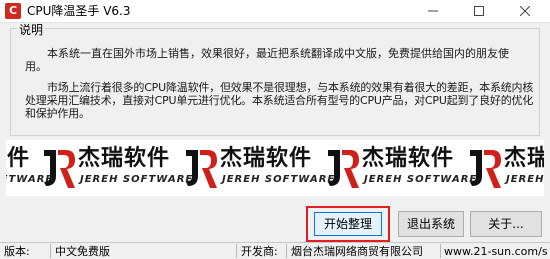 The image size is (550, 259). Describe the element at coordinates (17, 251) in the screenshot. I see `version-label: 版本:` at that location.